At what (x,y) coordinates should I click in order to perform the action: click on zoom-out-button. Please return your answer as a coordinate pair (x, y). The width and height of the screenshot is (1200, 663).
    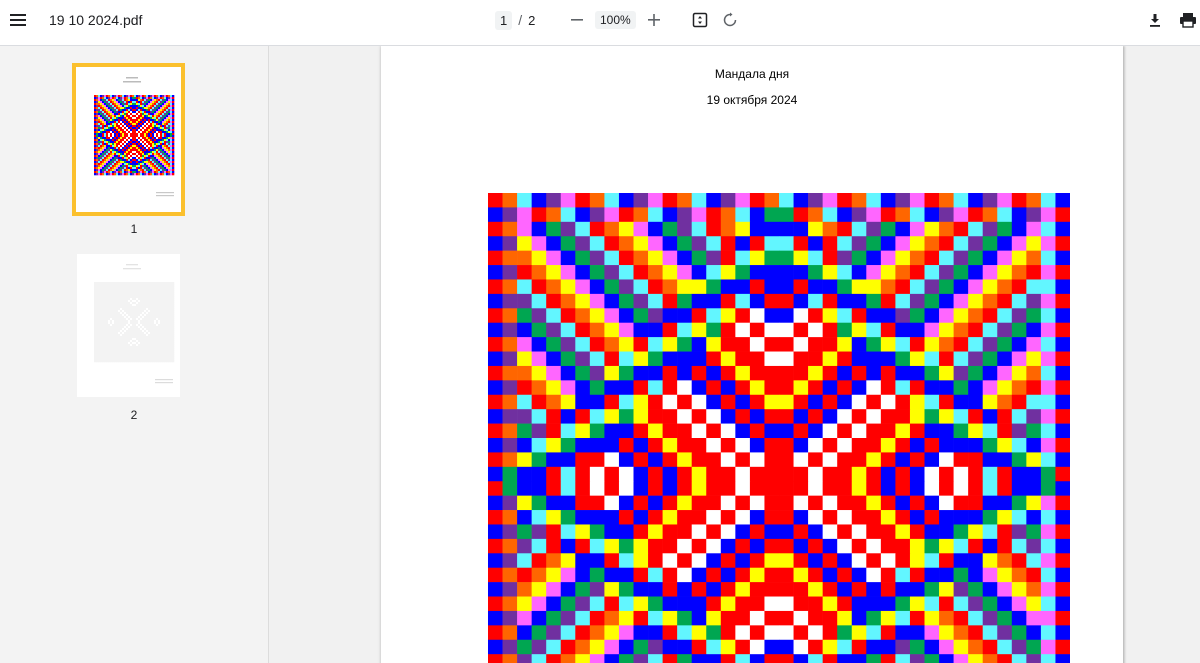
    Looking at the image, I should click on (577, 20).